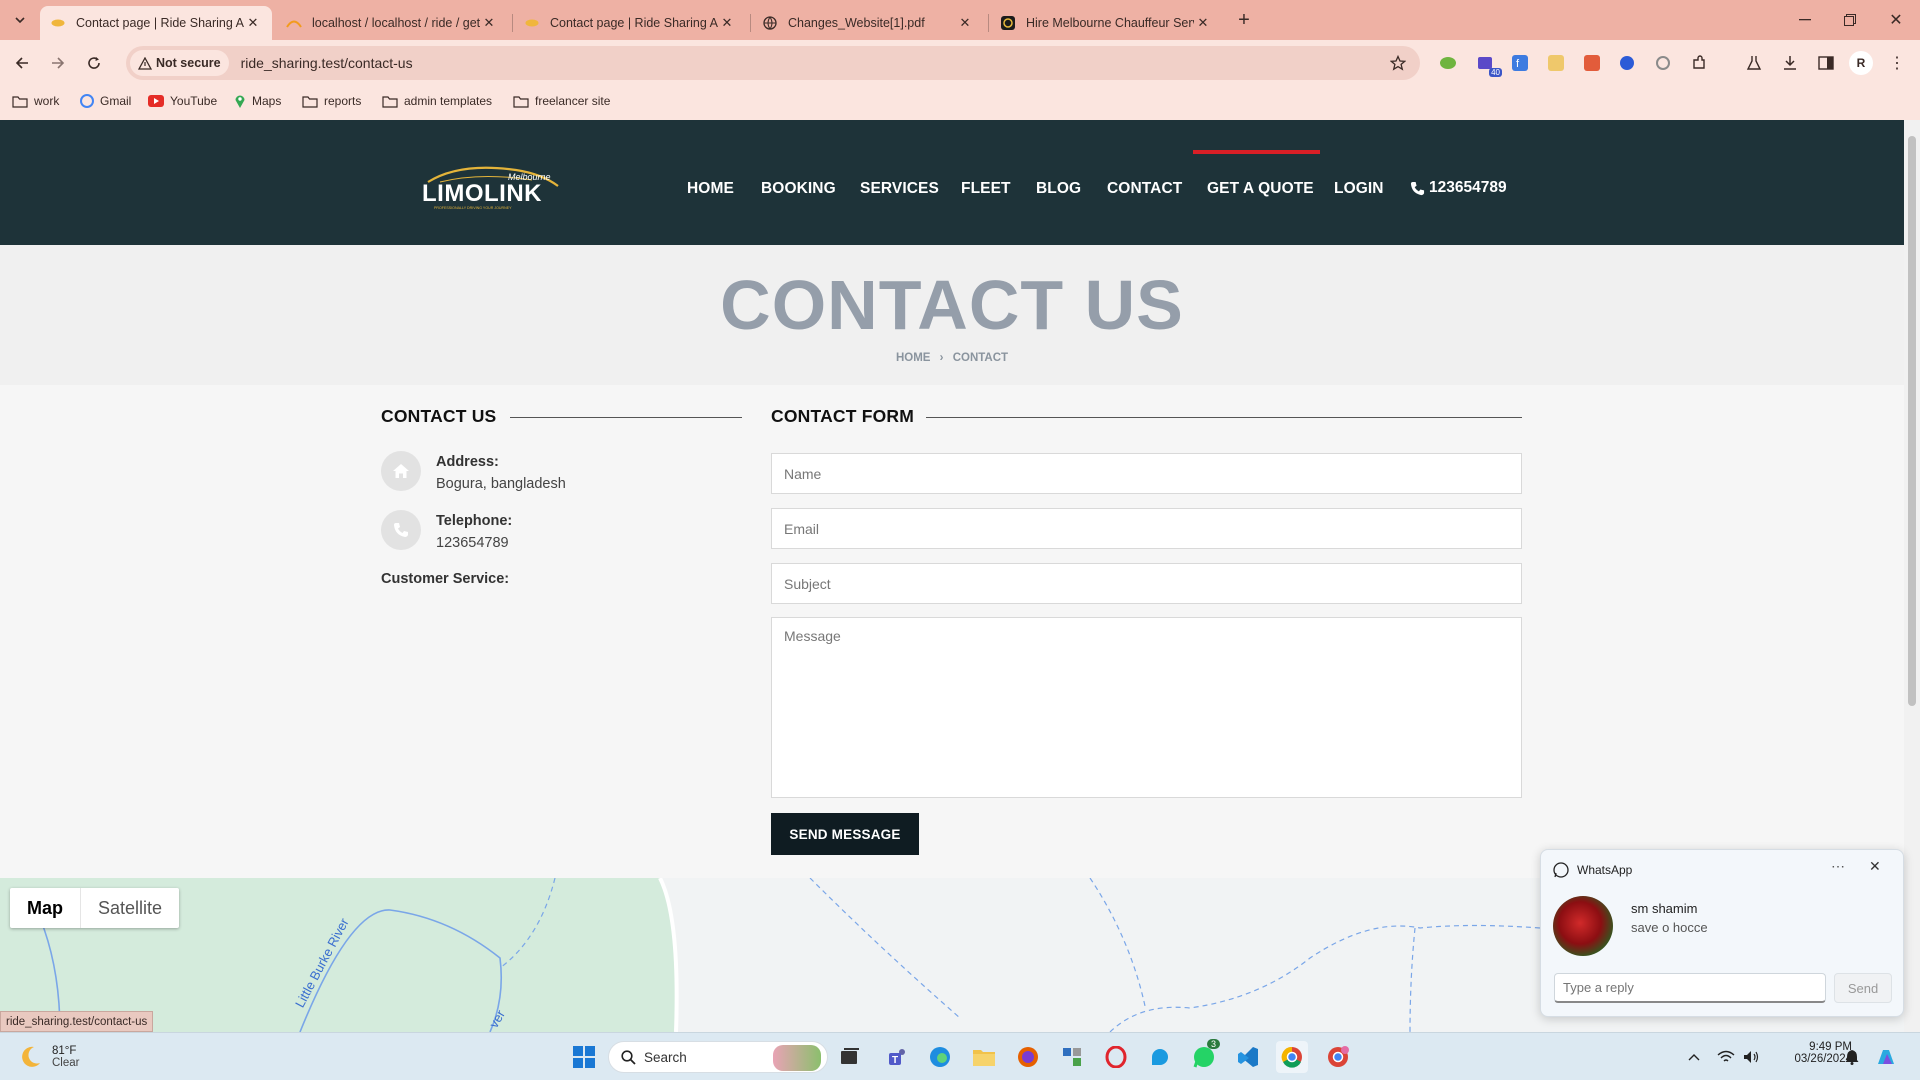  What do you see at coordinates (1160, 1057) in the screenshot?
I see `app-chat-icon` at bounding box center [1160, 1057].